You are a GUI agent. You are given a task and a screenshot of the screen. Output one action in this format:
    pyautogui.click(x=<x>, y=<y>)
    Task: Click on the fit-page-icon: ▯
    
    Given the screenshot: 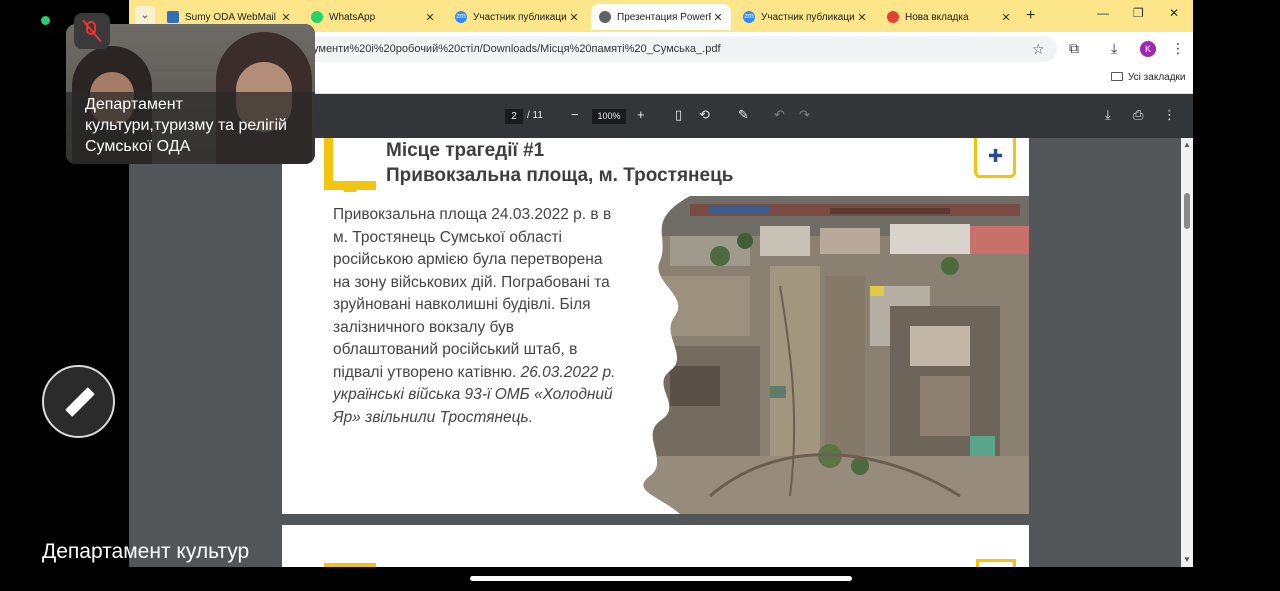 What is the action you would take?
    pyautogui.click(x=678, y=115)
    